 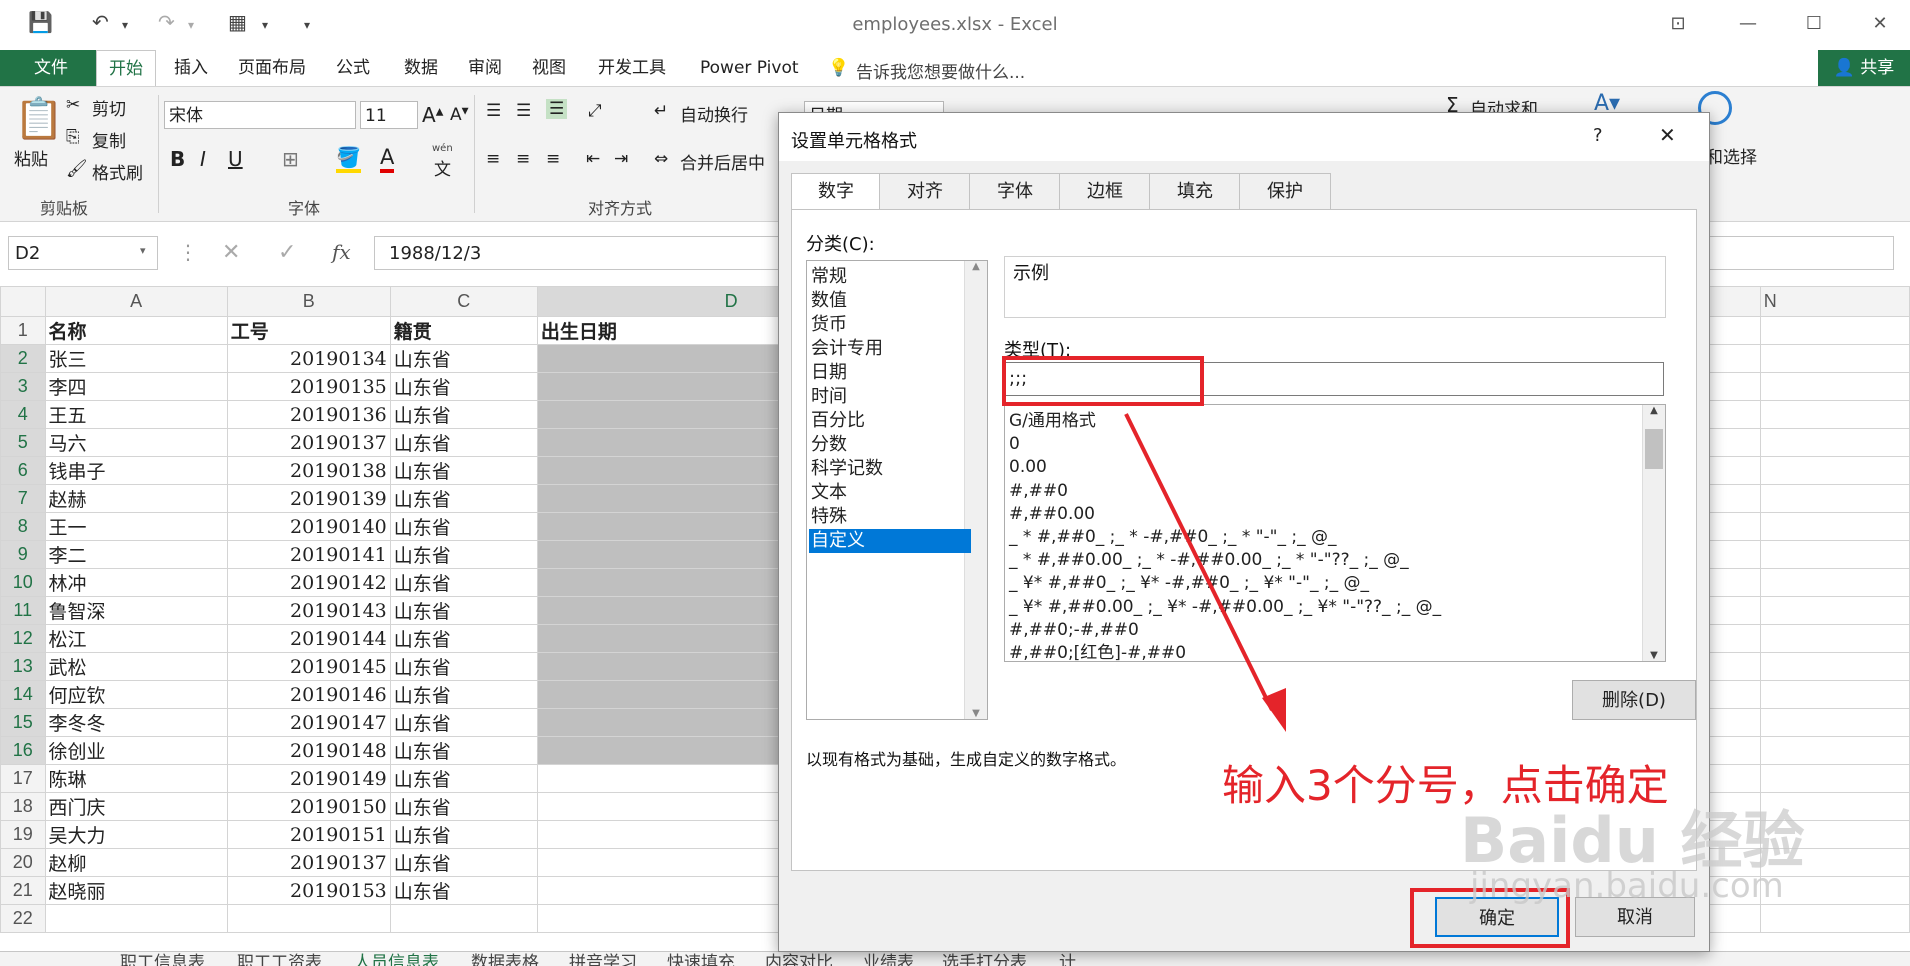 I want to click on cell-name: 徐创业, so click(x=136, y=750).